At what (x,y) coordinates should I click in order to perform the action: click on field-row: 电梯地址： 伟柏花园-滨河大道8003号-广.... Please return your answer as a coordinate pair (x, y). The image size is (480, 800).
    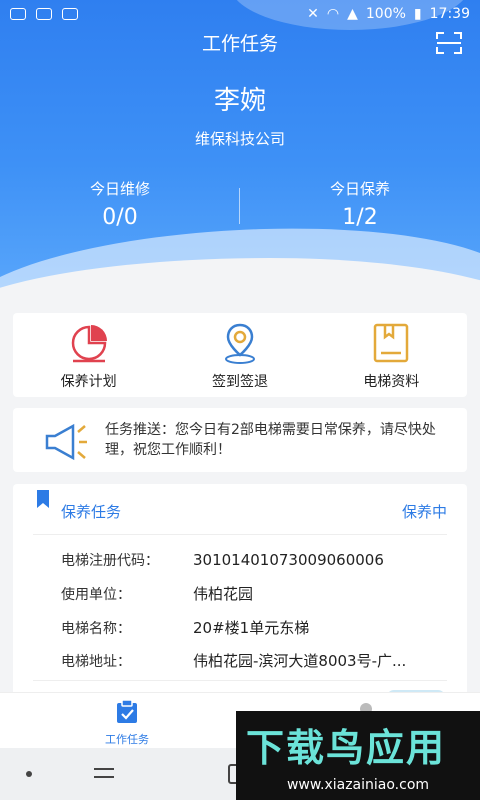
    Looking at the image, I should click on (233, 660).